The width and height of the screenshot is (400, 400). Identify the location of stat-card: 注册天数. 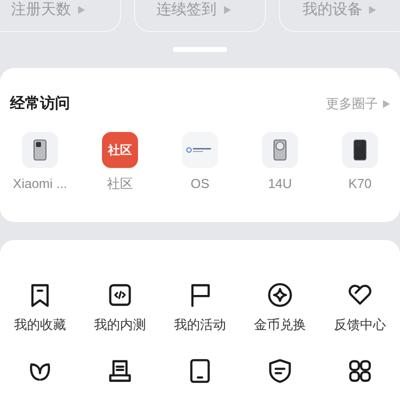
(60, 16).